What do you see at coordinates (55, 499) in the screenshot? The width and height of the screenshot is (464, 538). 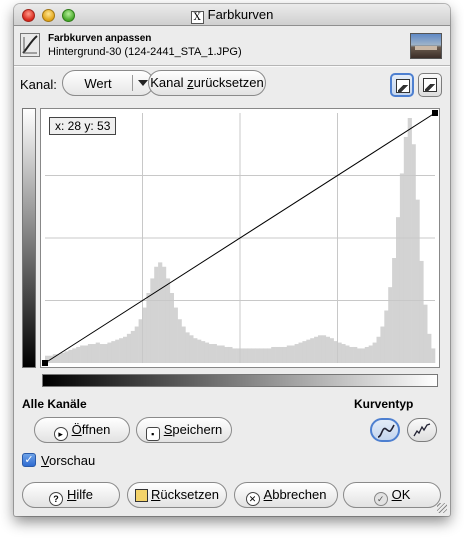 I see `help-icon: ?` at bounding box center [55, 499].